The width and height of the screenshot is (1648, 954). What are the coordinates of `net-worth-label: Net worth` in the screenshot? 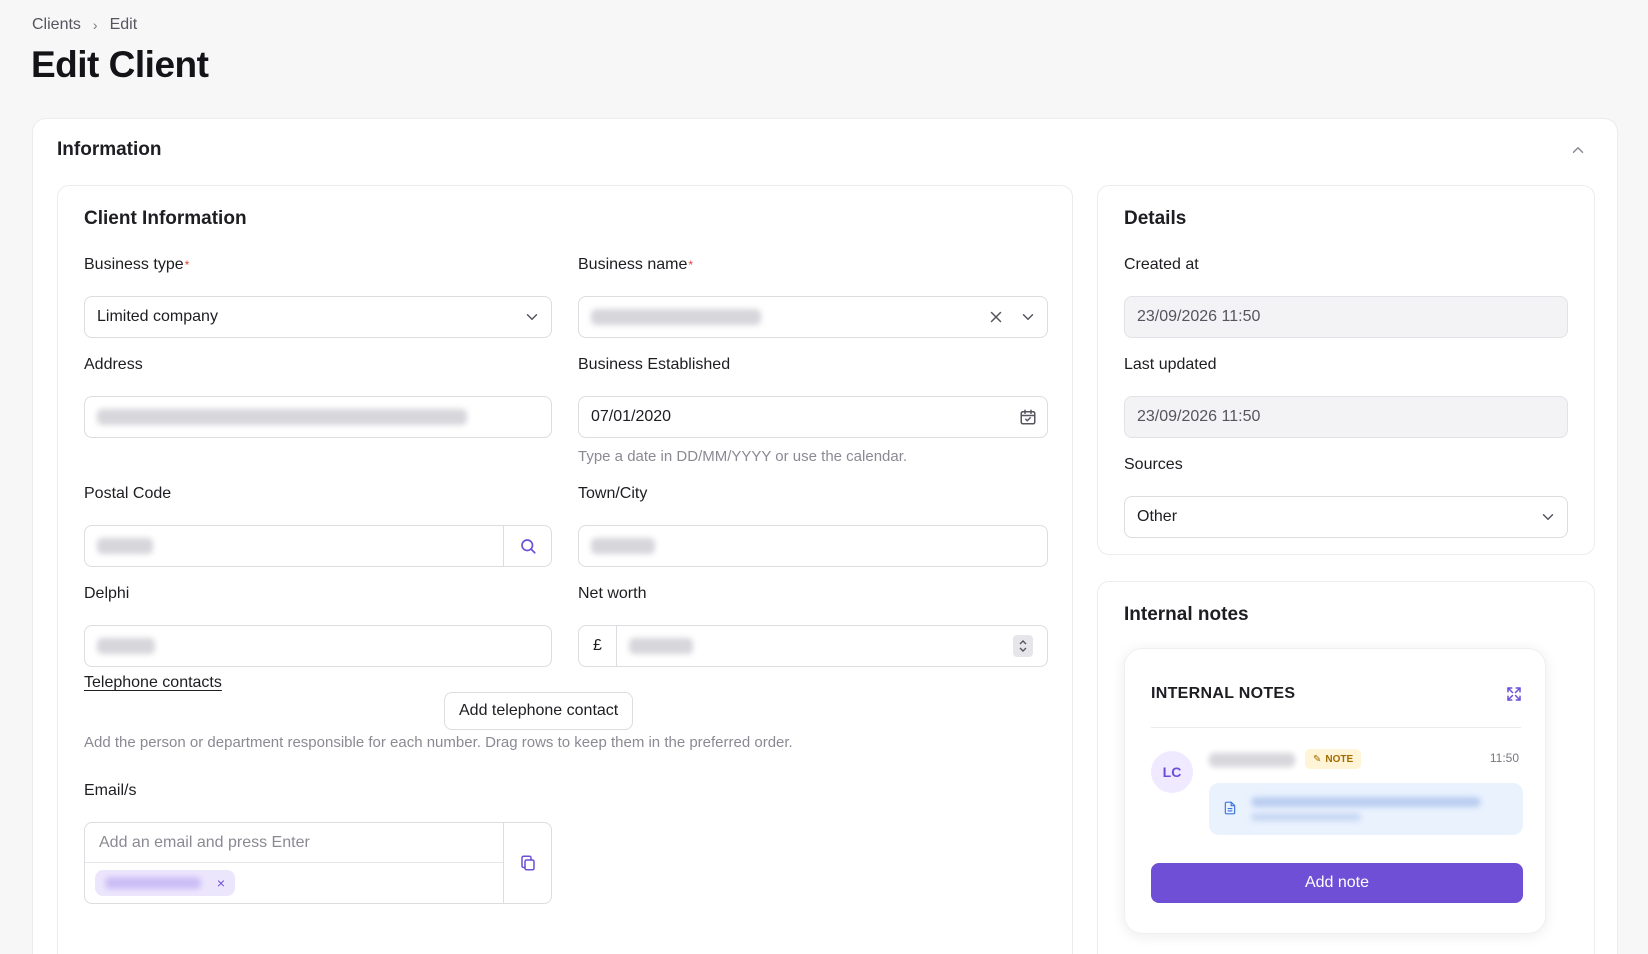 It's located at (612, 593).